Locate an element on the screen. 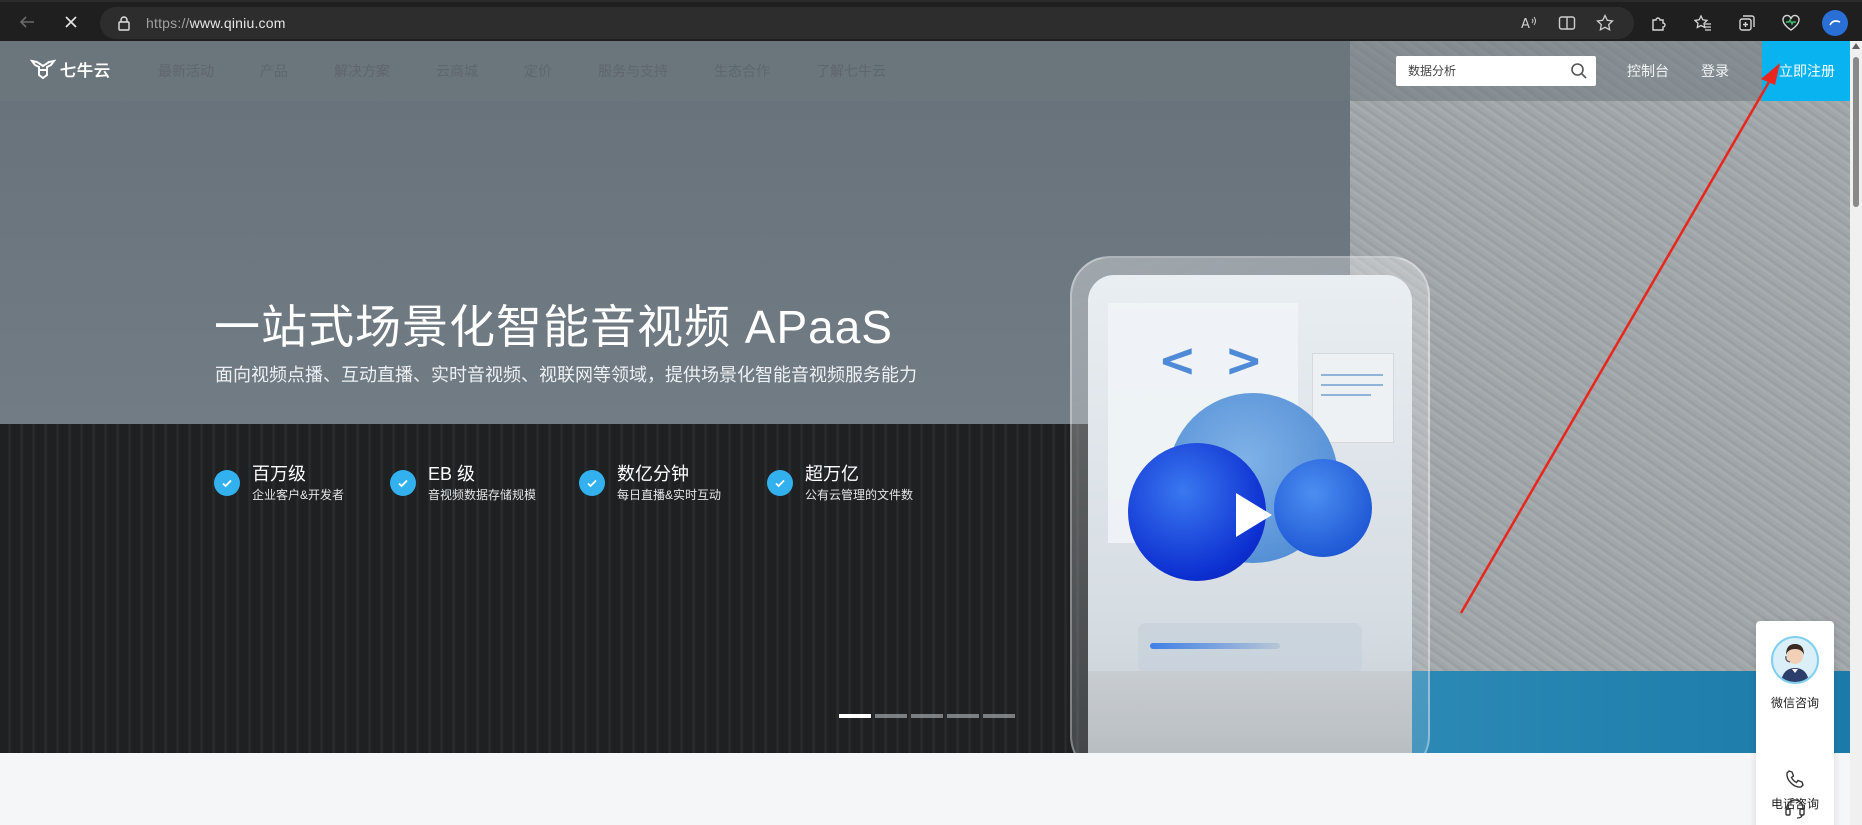 This screenshot has width=1862, height=825. url-protocol: https:// is located at coordinates (168, 23).